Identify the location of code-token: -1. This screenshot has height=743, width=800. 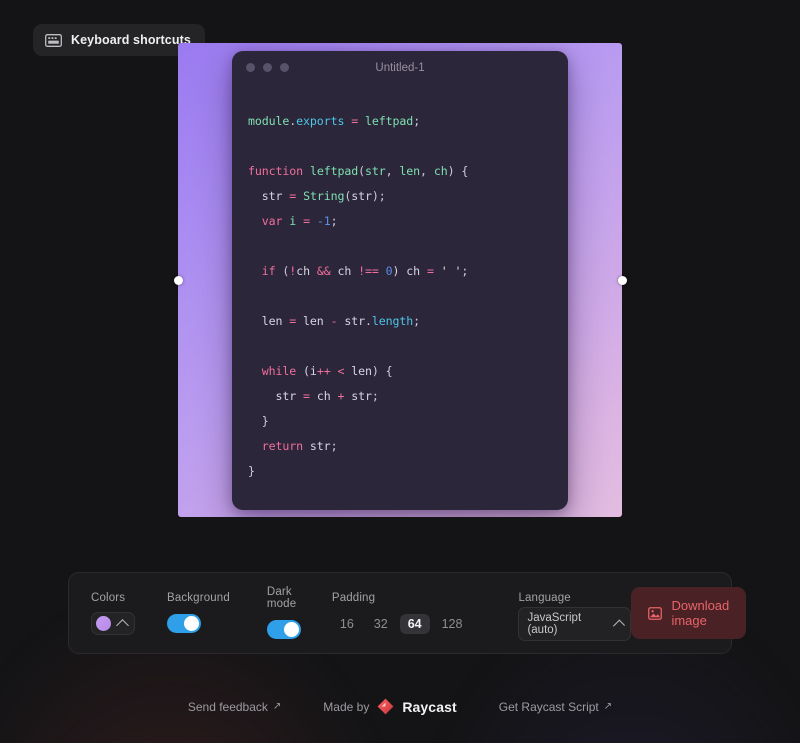
(323, 220).